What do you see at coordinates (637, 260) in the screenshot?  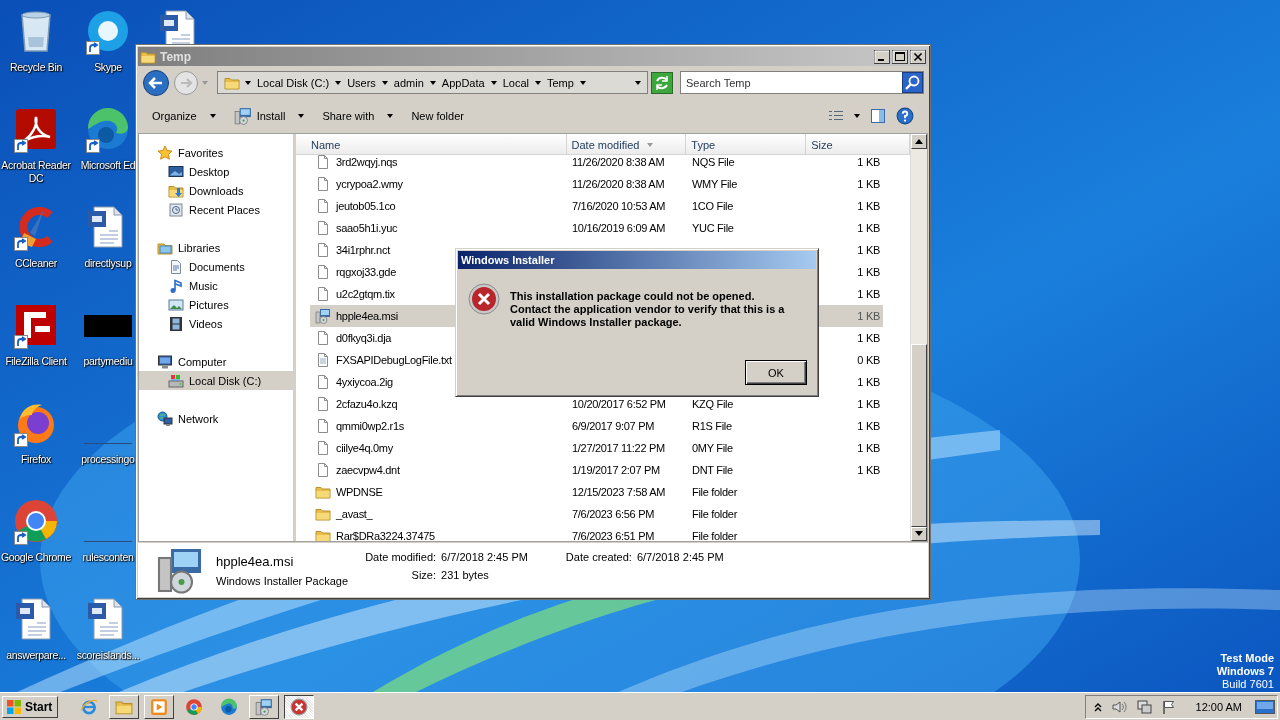 I see `dialog-title: Windows Installer` at bounding box center [637, 260].